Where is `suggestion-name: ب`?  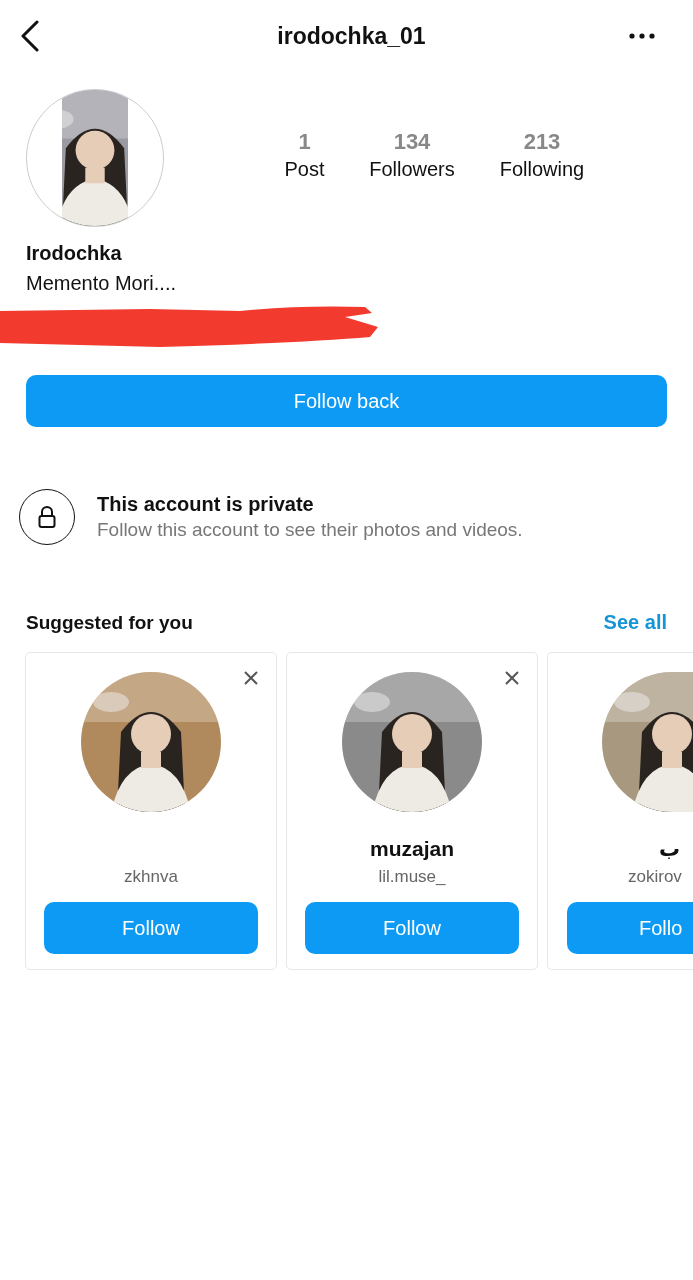 suggestion-name: ب is located at coordinates (669, 848).